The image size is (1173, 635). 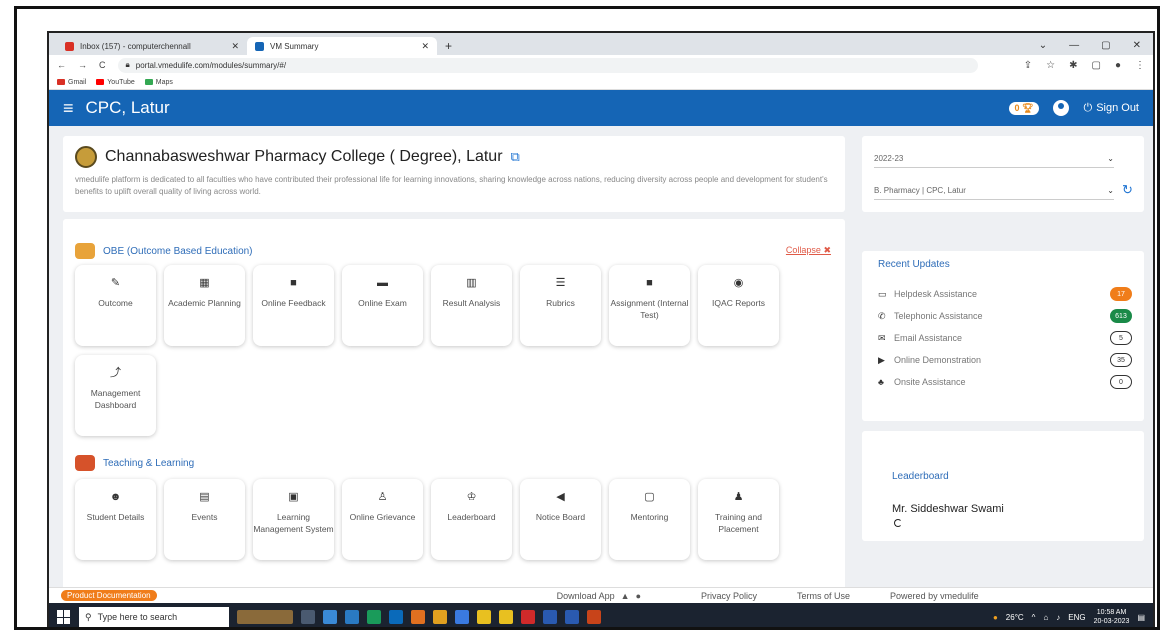 I want to click on browser-tab-inbox: Inbox (157) - computerchennall ✕, so click(x=152, y=46).